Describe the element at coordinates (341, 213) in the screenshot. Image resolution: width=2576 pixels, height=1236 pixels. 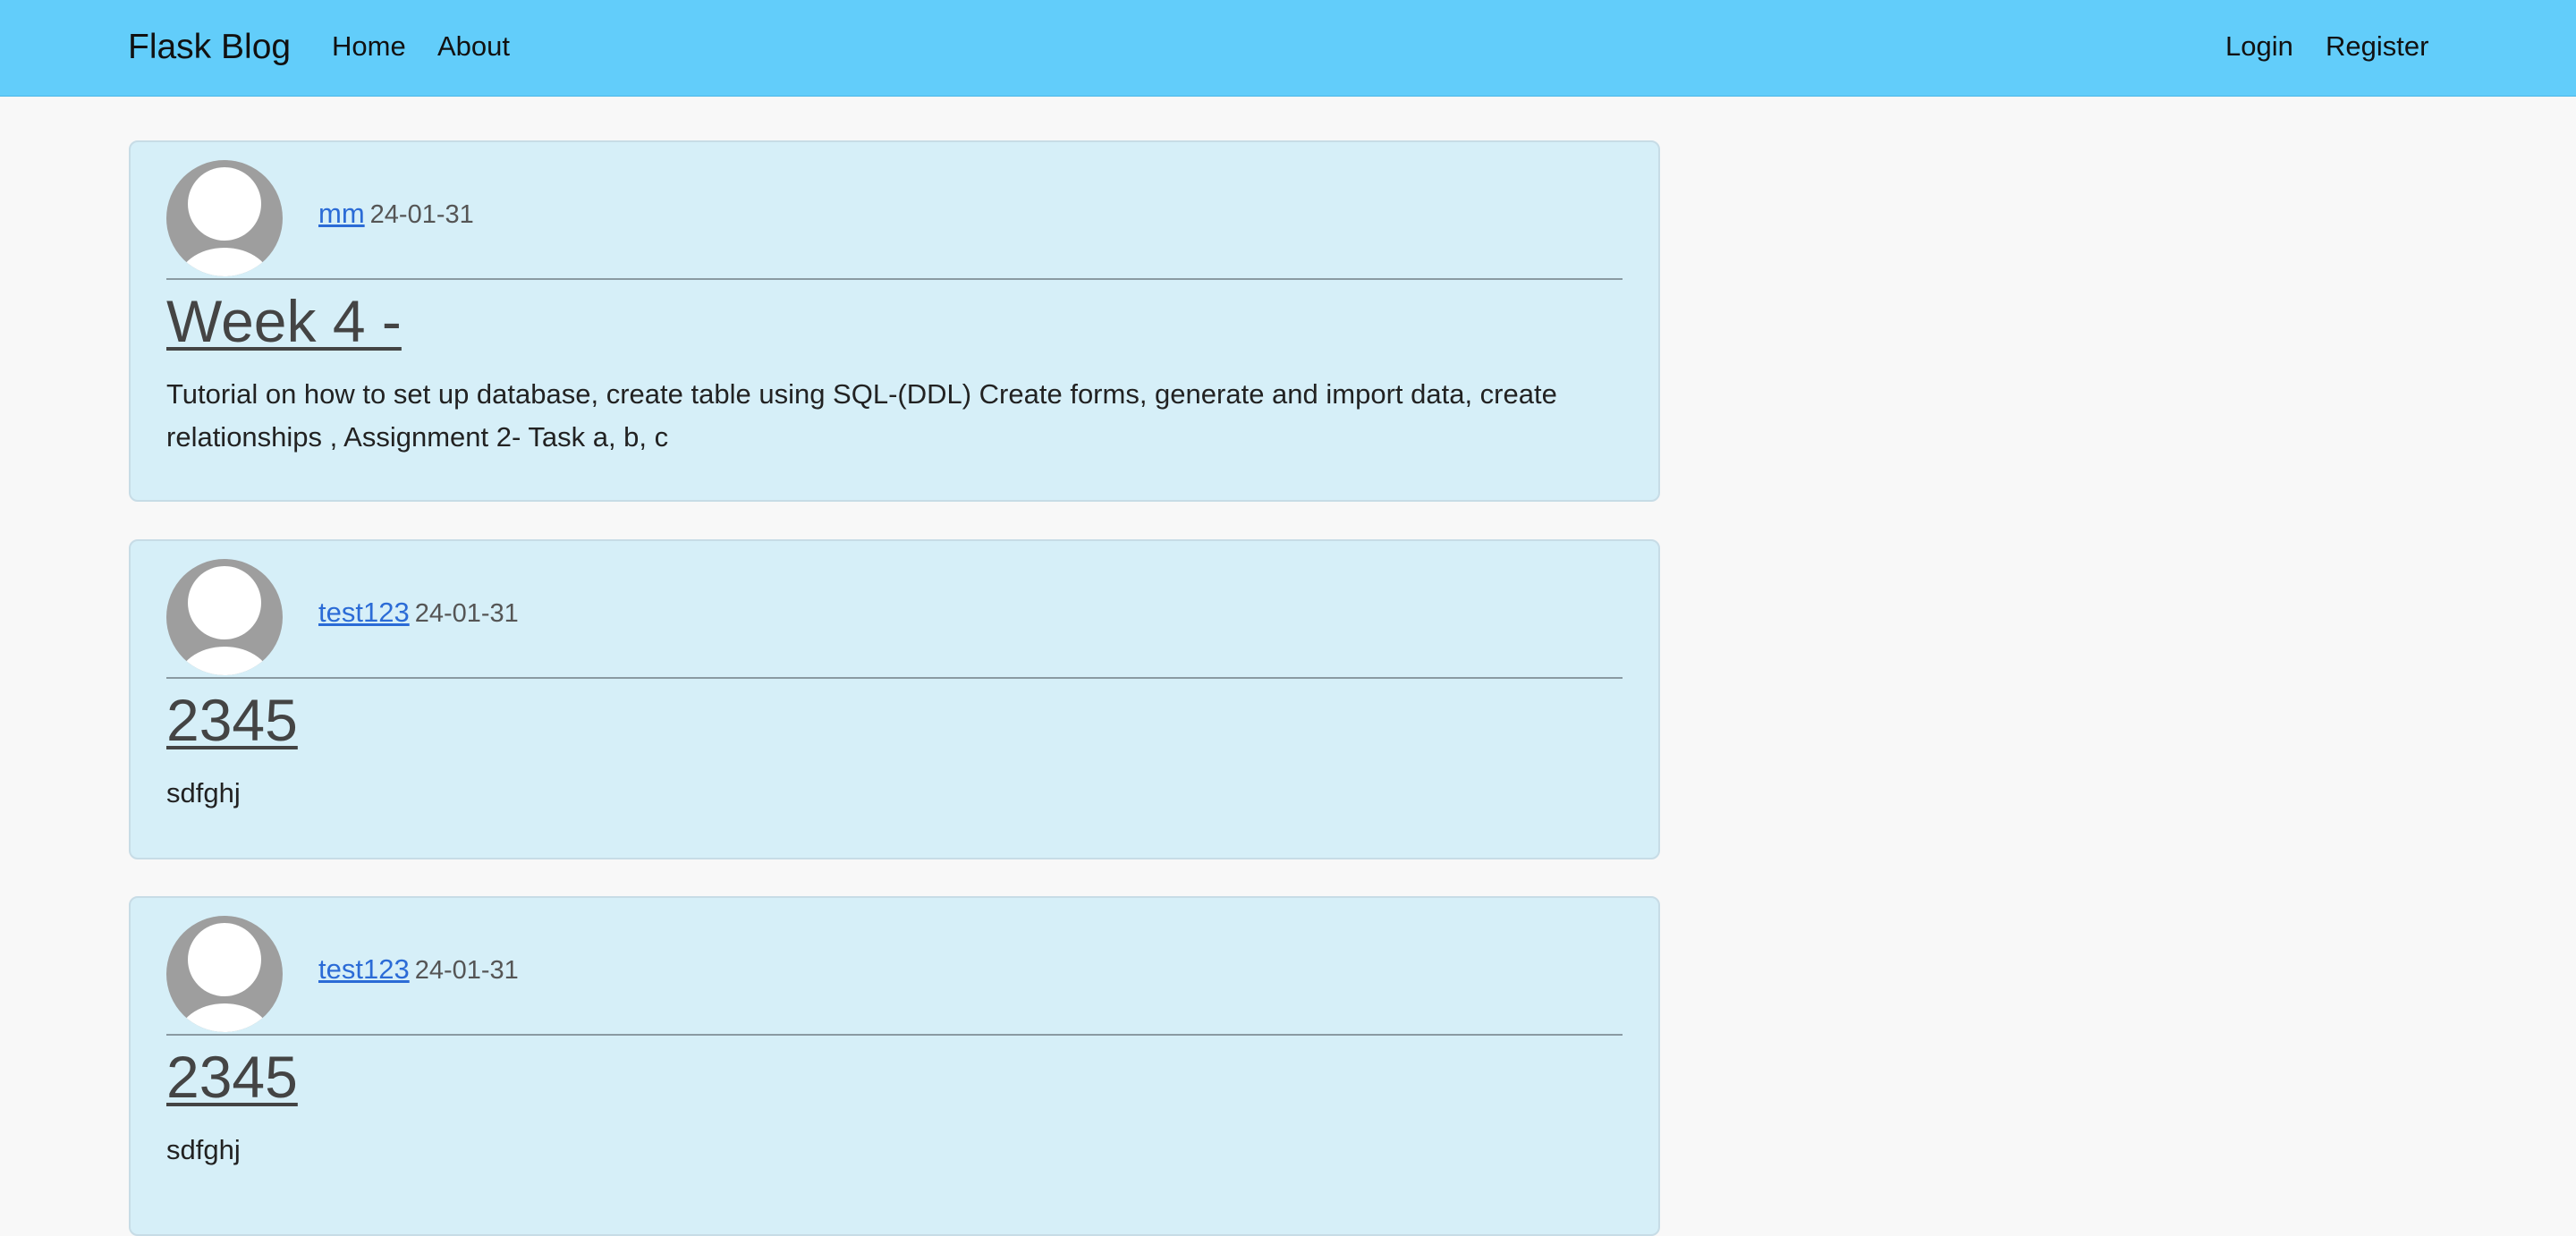
I see `post-author-link: mm` at that location.